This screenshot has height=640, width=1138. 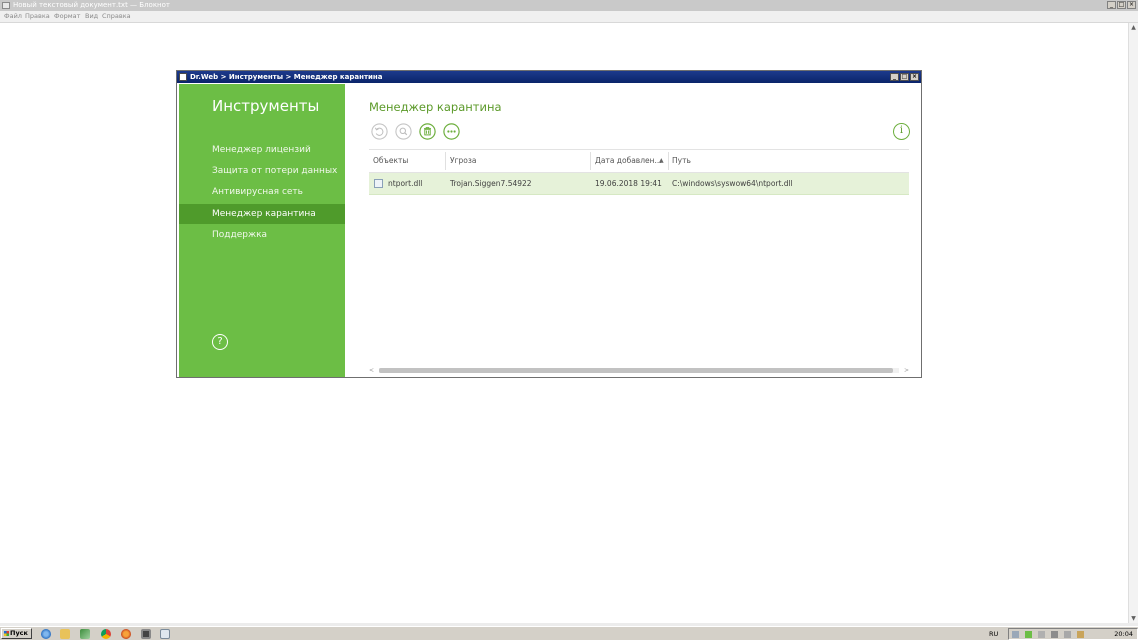 I want to click on sort-ascending-icon: ▲, so click(x=661, y=160).